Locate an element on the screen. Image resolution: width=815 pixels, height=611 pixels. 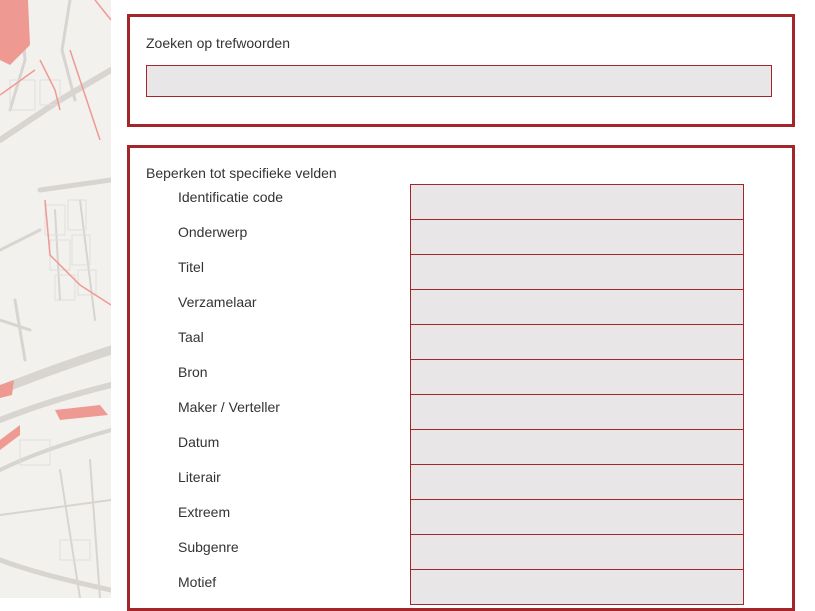
field-input-literair is located at coordinates (577, 482).